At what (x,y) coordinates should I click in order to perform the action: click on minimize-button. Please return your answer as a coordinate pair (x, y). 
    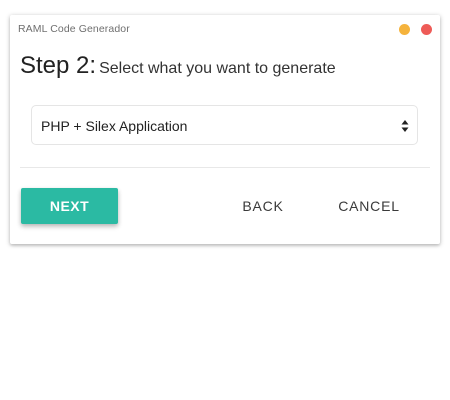
    Looking at the image, I should click on (404, 29).